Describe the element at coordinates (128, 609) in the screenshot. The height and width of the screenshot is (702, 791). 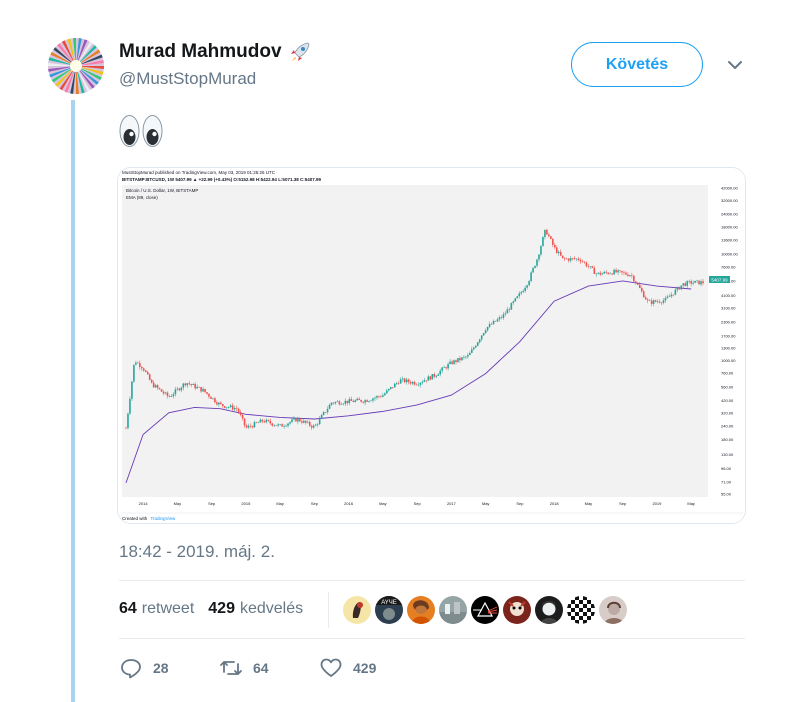
I see `retweets-count: 64` at that location.